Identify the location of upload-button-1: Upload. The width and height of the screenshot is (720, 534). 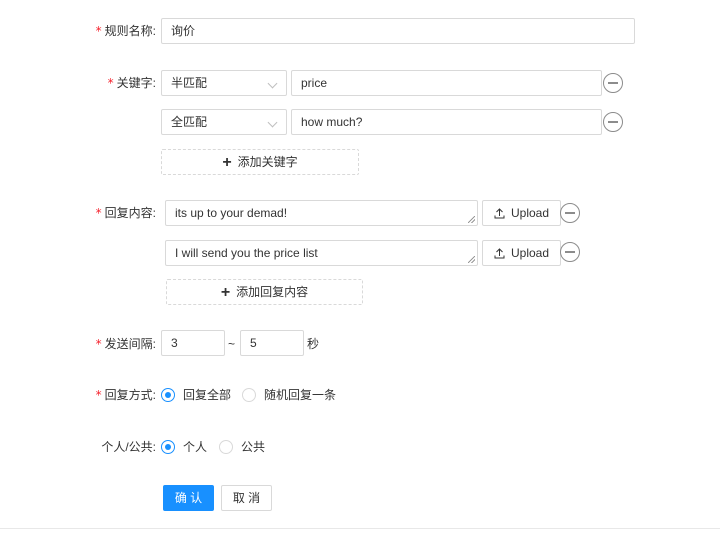
(521, 213).